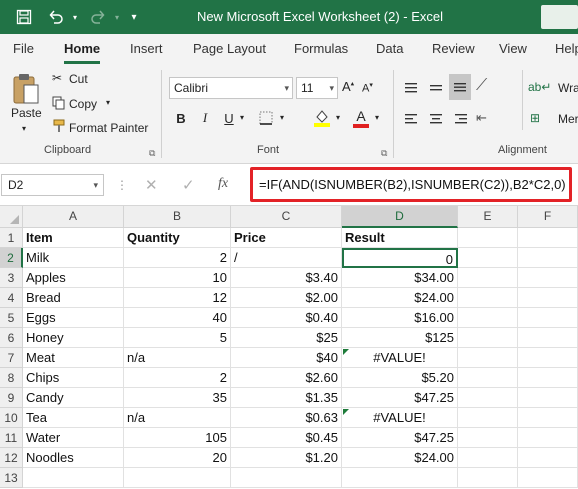  What do you see at coordinates (488, 438) in the screenshot?
I see `cell-e11` at bounding box center [488, 438].